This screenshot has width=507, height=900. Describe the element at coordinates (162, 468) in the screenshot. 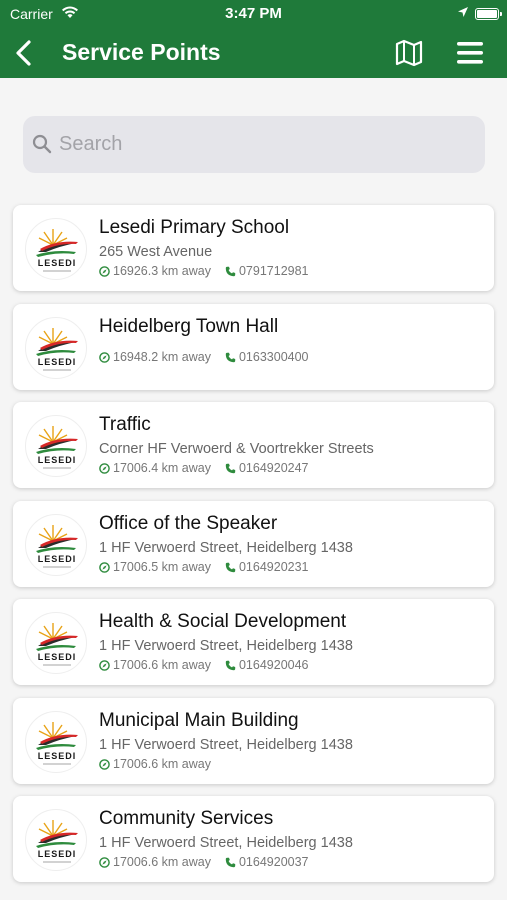

I see `distance-text: 17006.4 km away` at that location.